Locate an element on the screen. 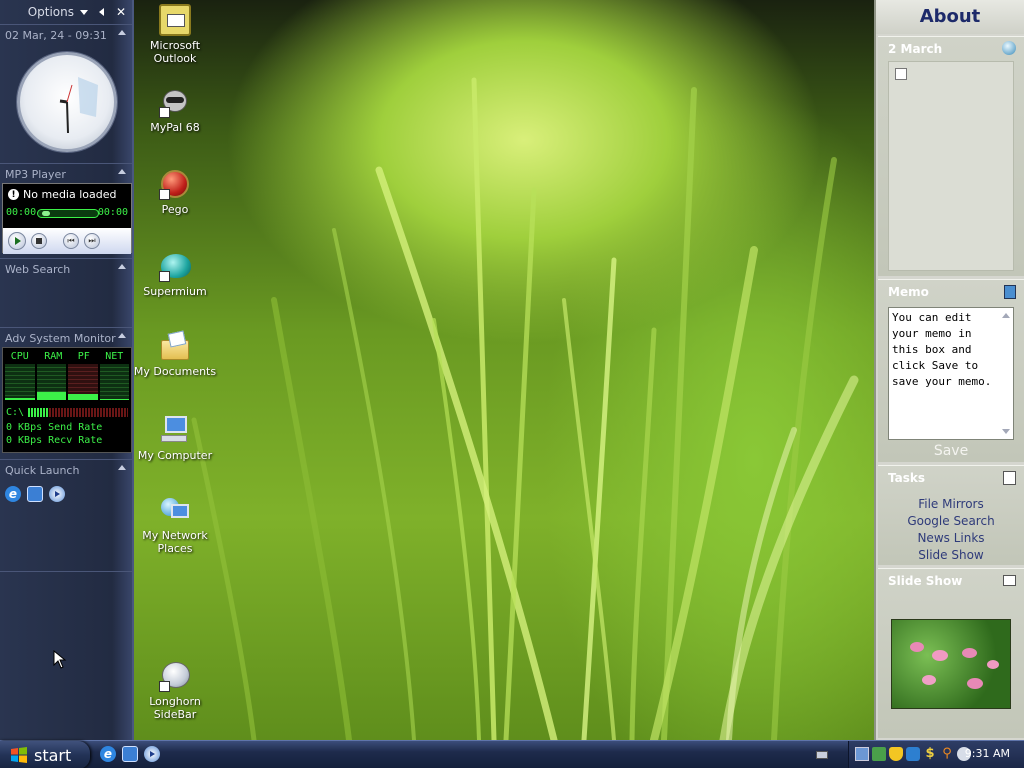 Image resolution: width=1024 pixels, height=768 pixels. desktop-icon-label: My Documents is located at coordinates (175, 371).